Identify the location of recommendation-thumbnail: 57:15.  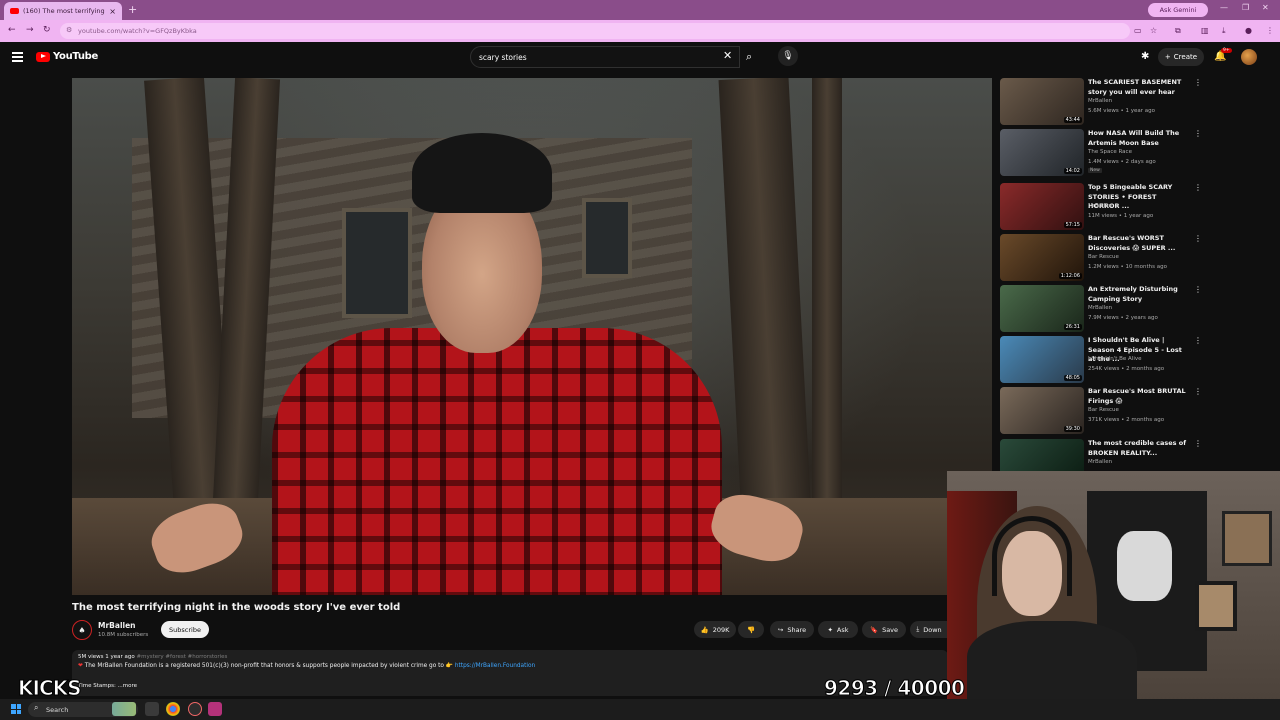
(1042, 206).